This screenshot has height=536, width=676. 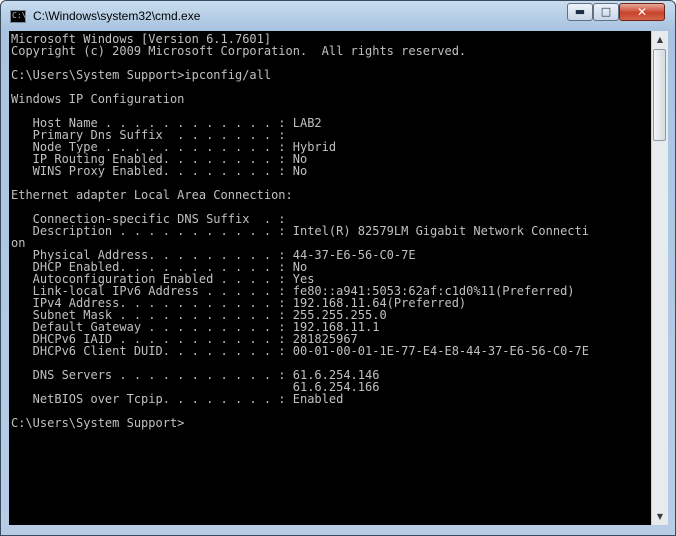 I want to click on cmd-icon: C:\, so click(x=18, y=16).